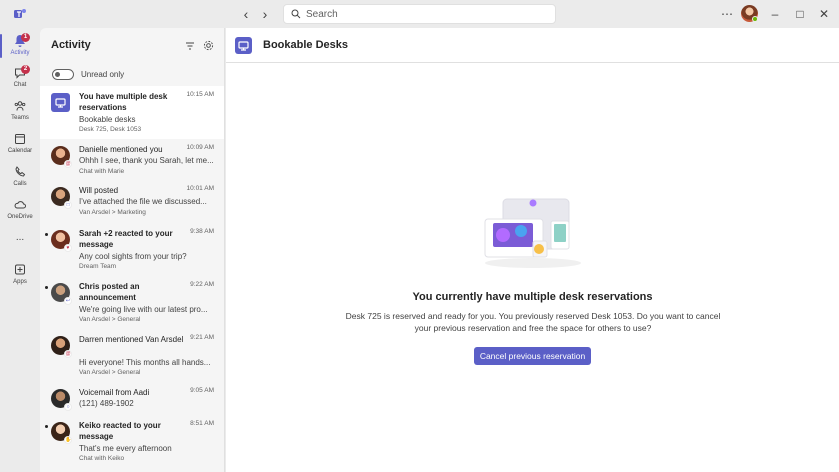 The width and height of the screenshot is (839, 472). Describe the element at coordinates (190, 46) in the screenshot. I see `filter-icon` at that location.